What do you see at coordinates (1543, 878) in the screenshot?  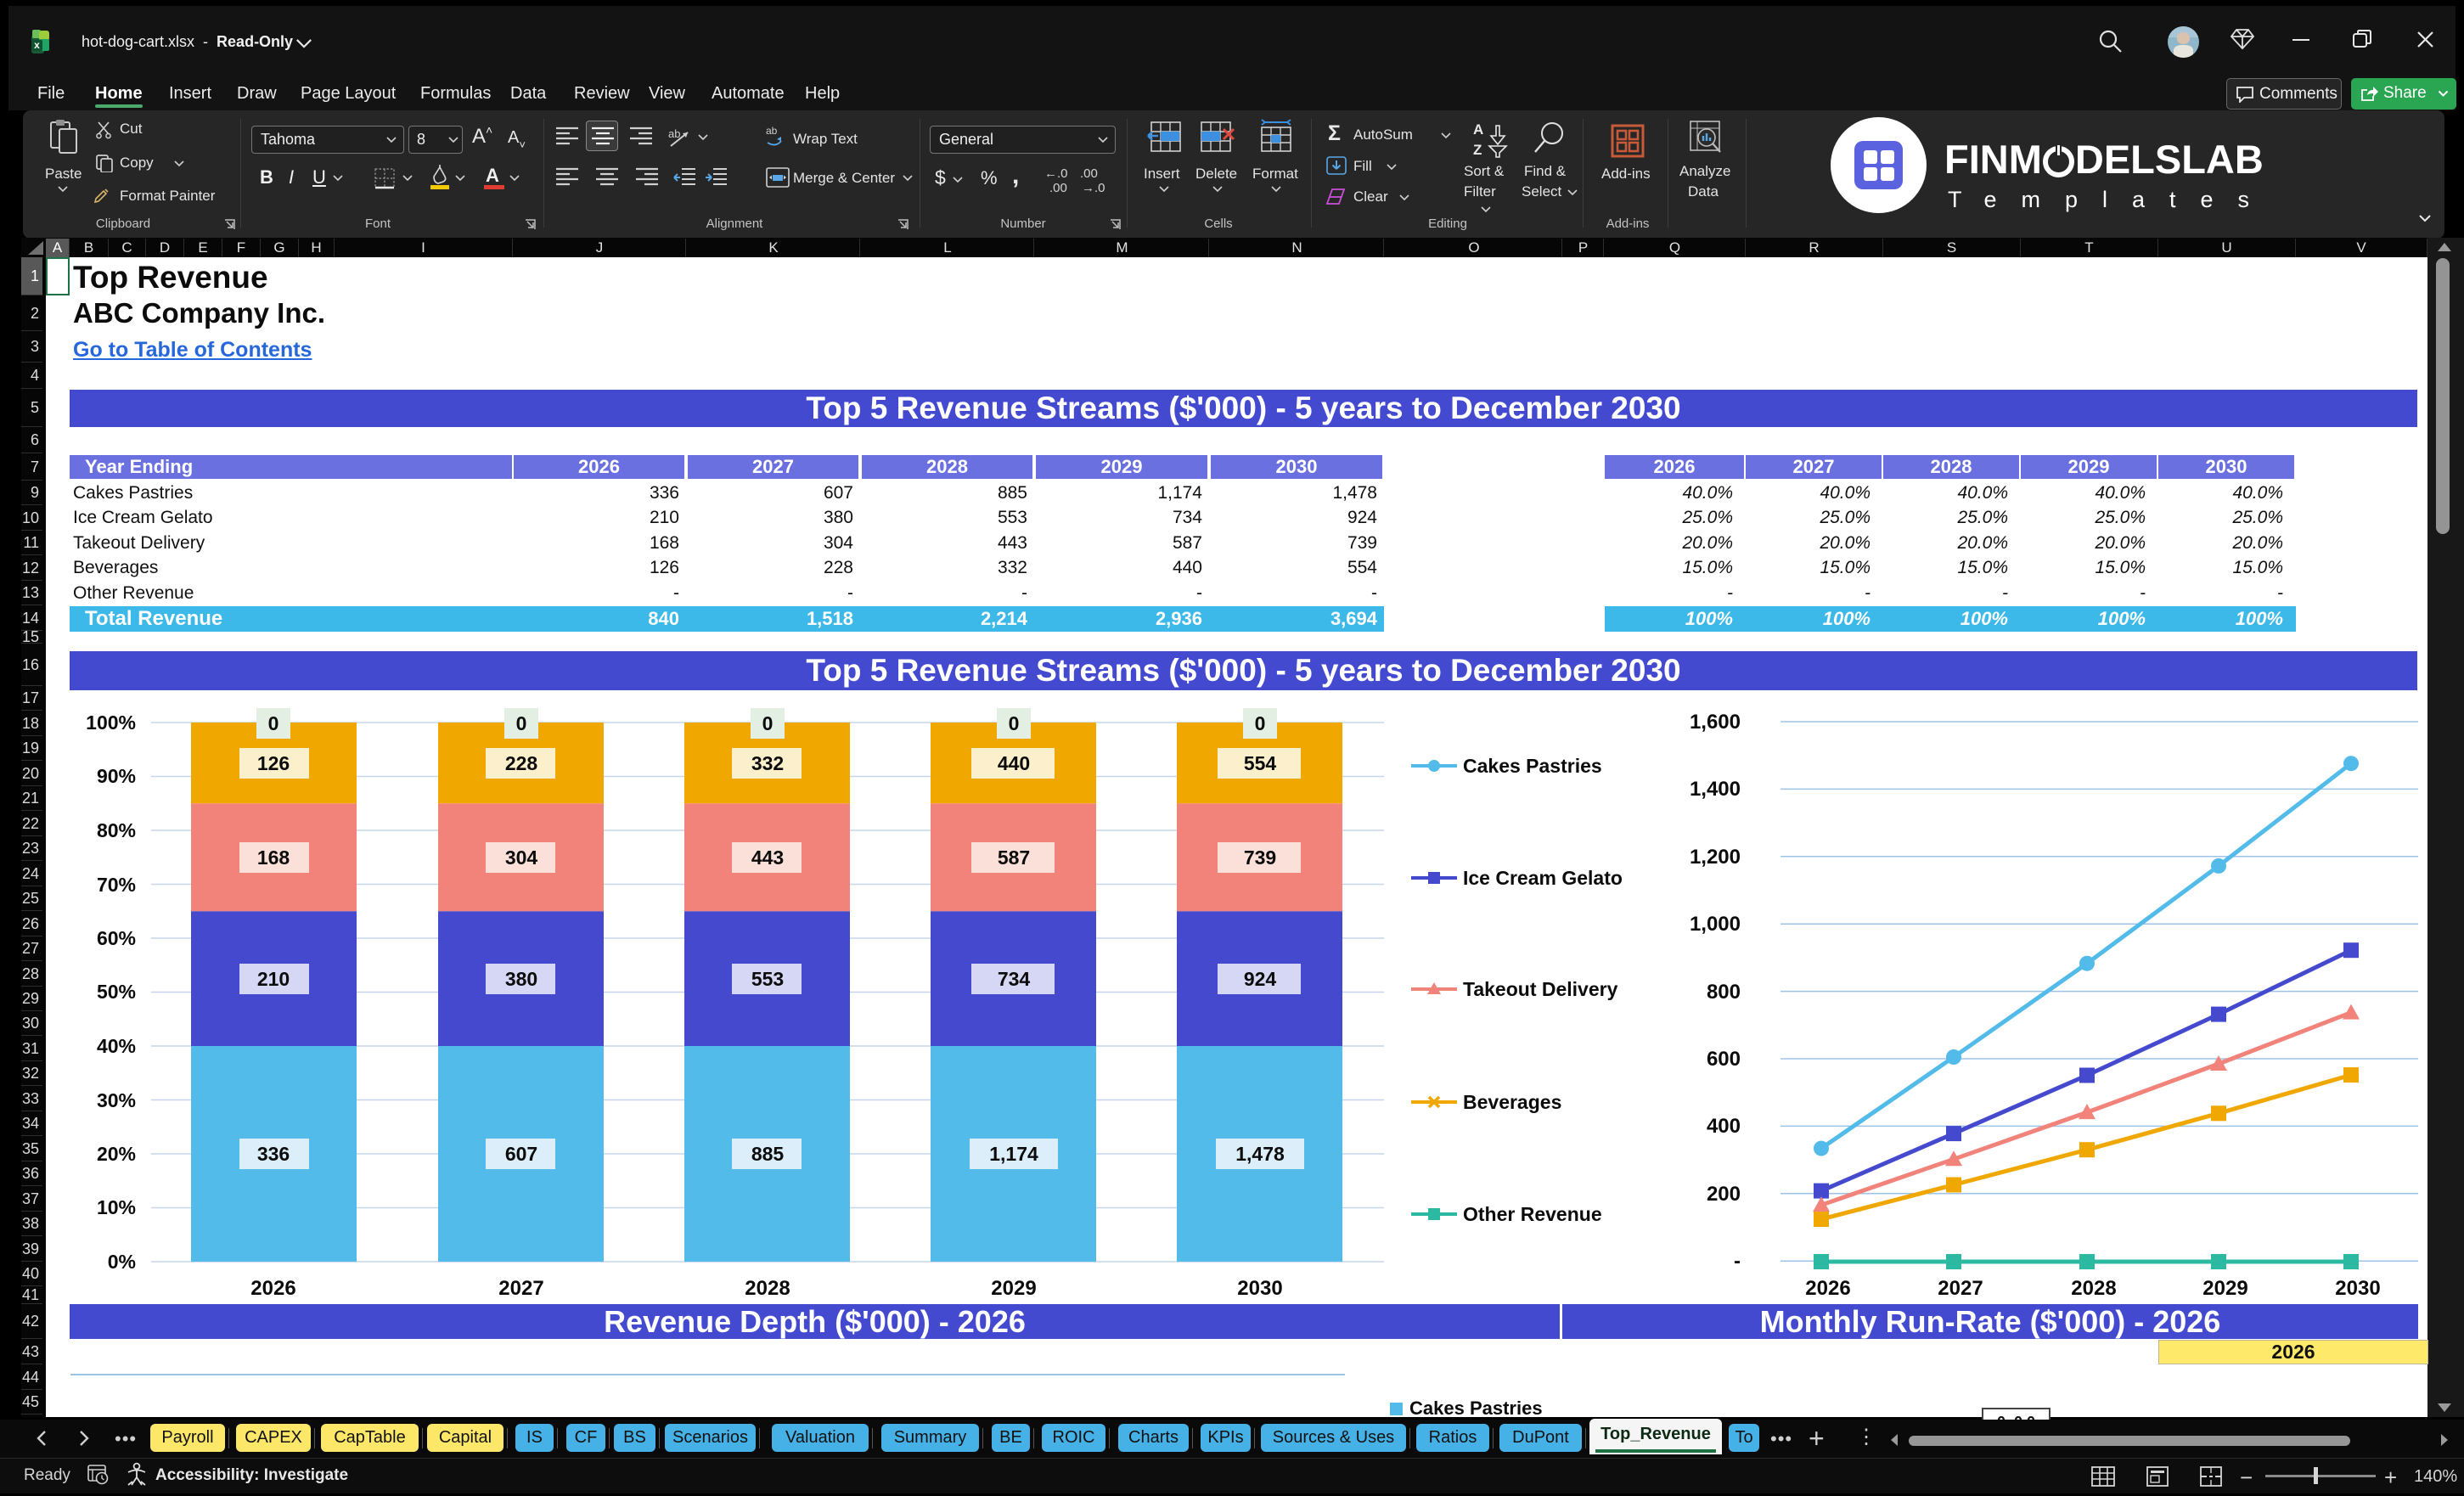 I see `svg-text: Ice Cream Gelato` at bounding box center [1543, 878].